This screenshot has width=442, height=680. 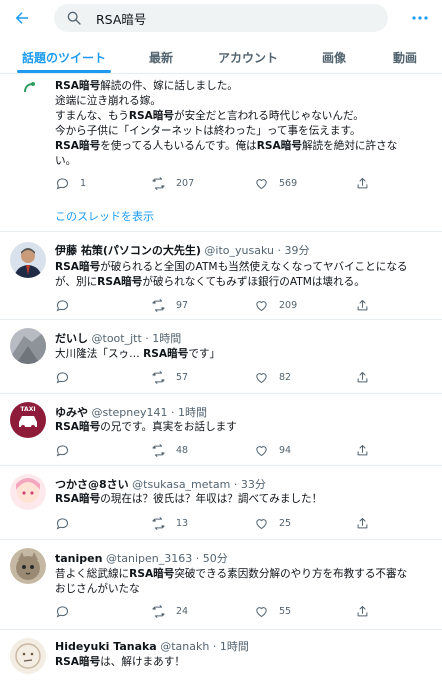 I want to click on search-tabs: 話題のツイート 最新 アカウント 画像 動画, so click(x=221, y=57).